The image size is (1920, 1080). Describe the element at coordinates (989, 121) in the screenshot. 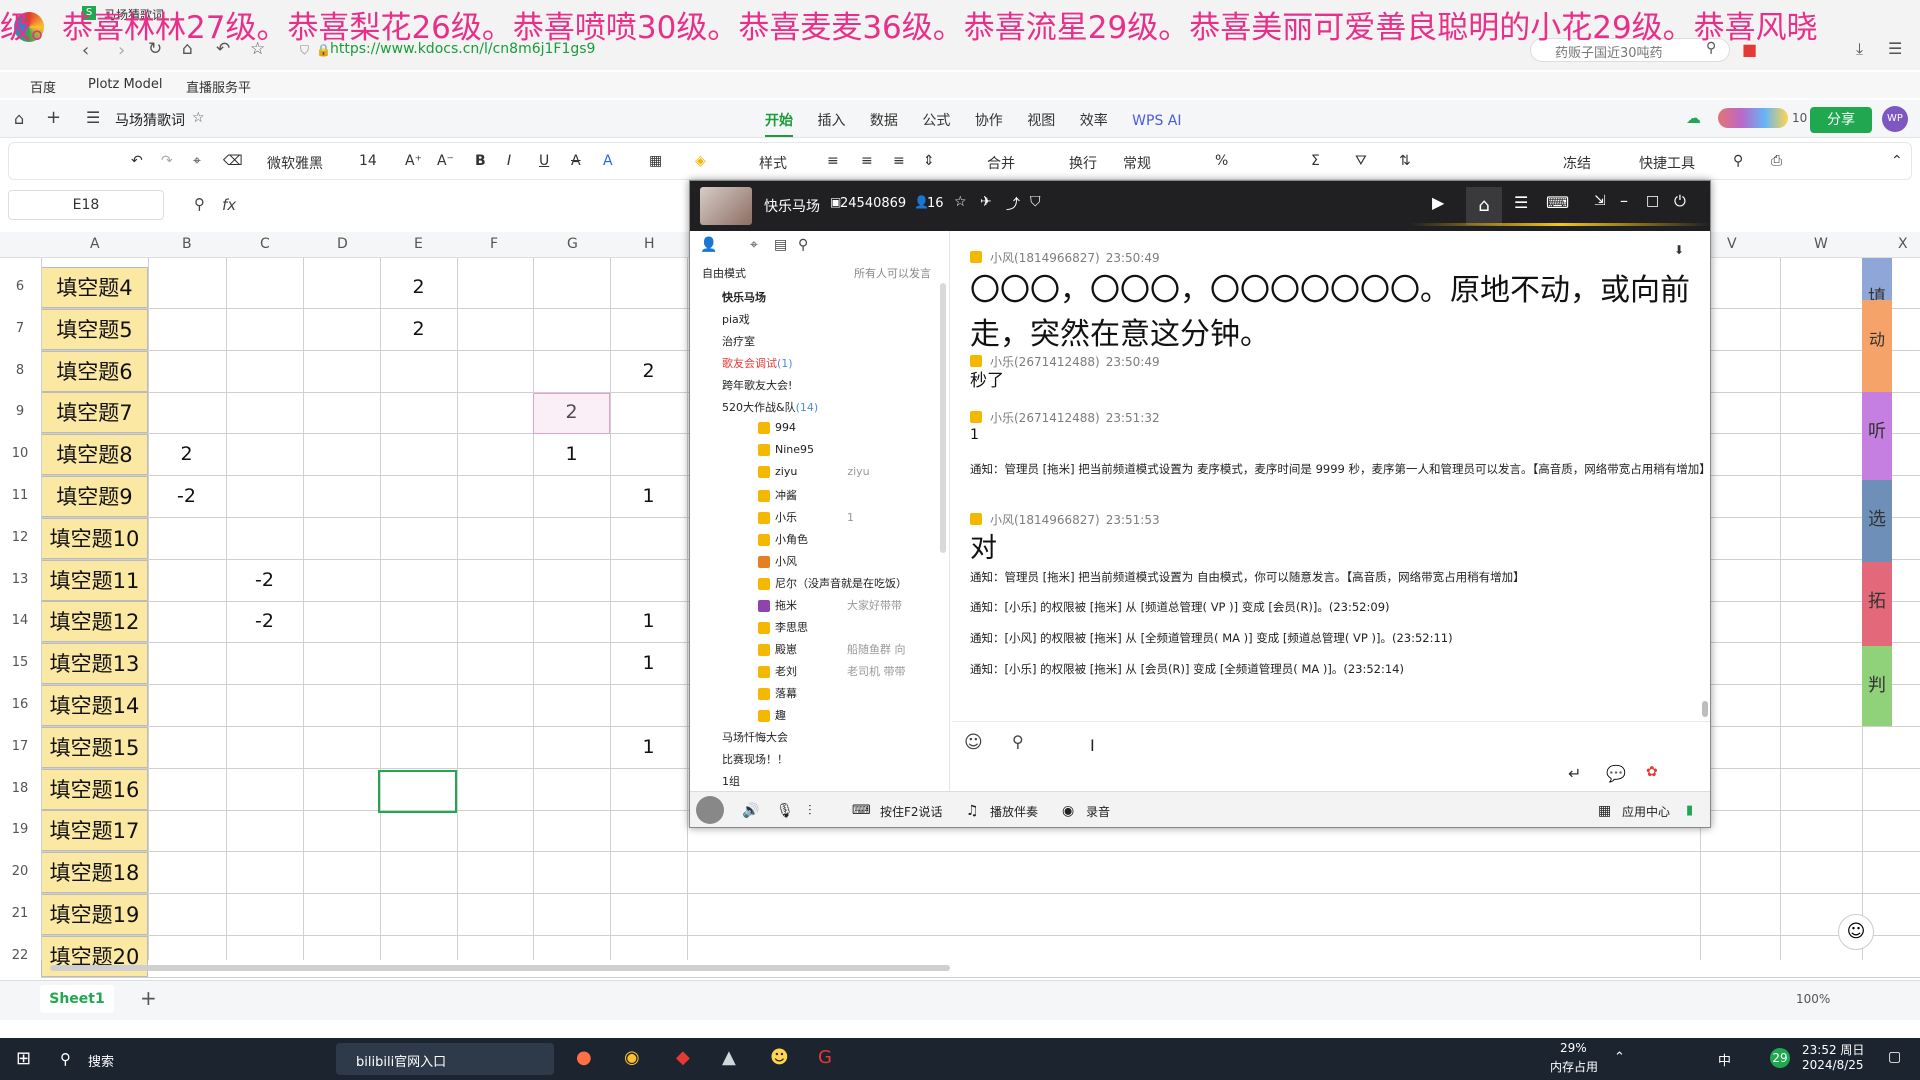

I see `tab-collab: 协作` at that location.